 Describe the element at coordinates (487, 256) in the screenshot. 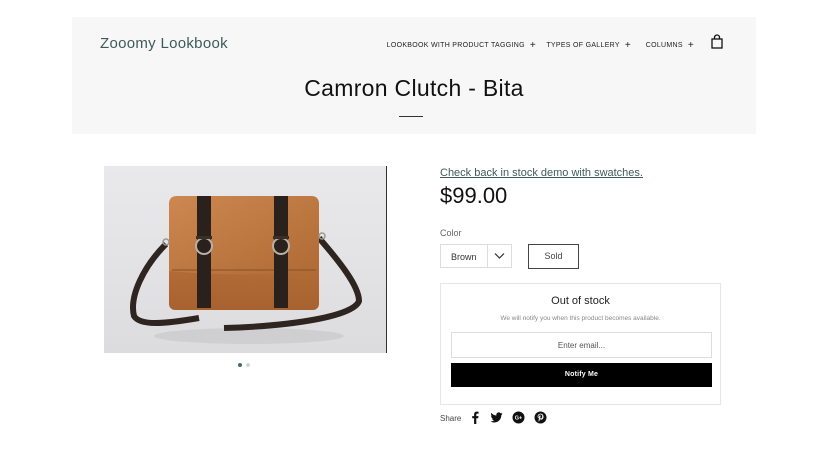

I see `select-divider` at that location.